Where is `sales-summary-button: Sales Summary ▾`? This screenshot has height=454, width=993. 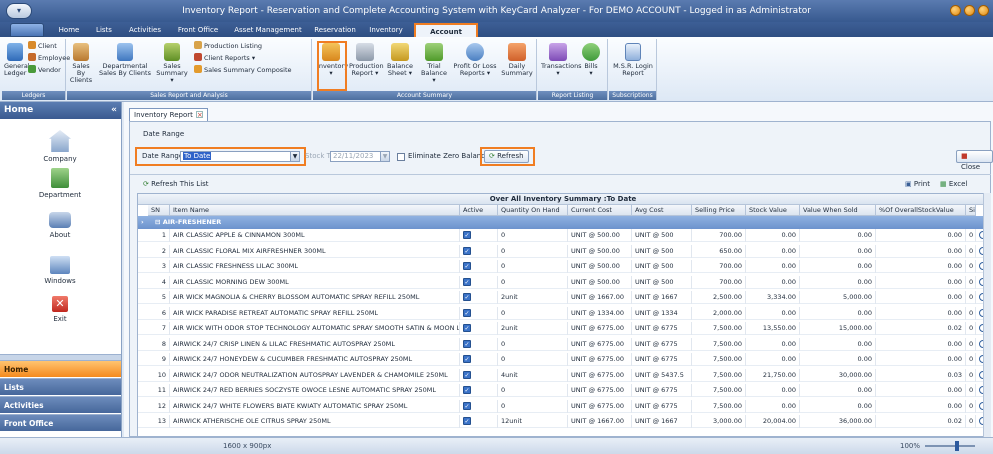
sales-summary-button: Sales Summary ▾ is located at coordinates (172, 63).